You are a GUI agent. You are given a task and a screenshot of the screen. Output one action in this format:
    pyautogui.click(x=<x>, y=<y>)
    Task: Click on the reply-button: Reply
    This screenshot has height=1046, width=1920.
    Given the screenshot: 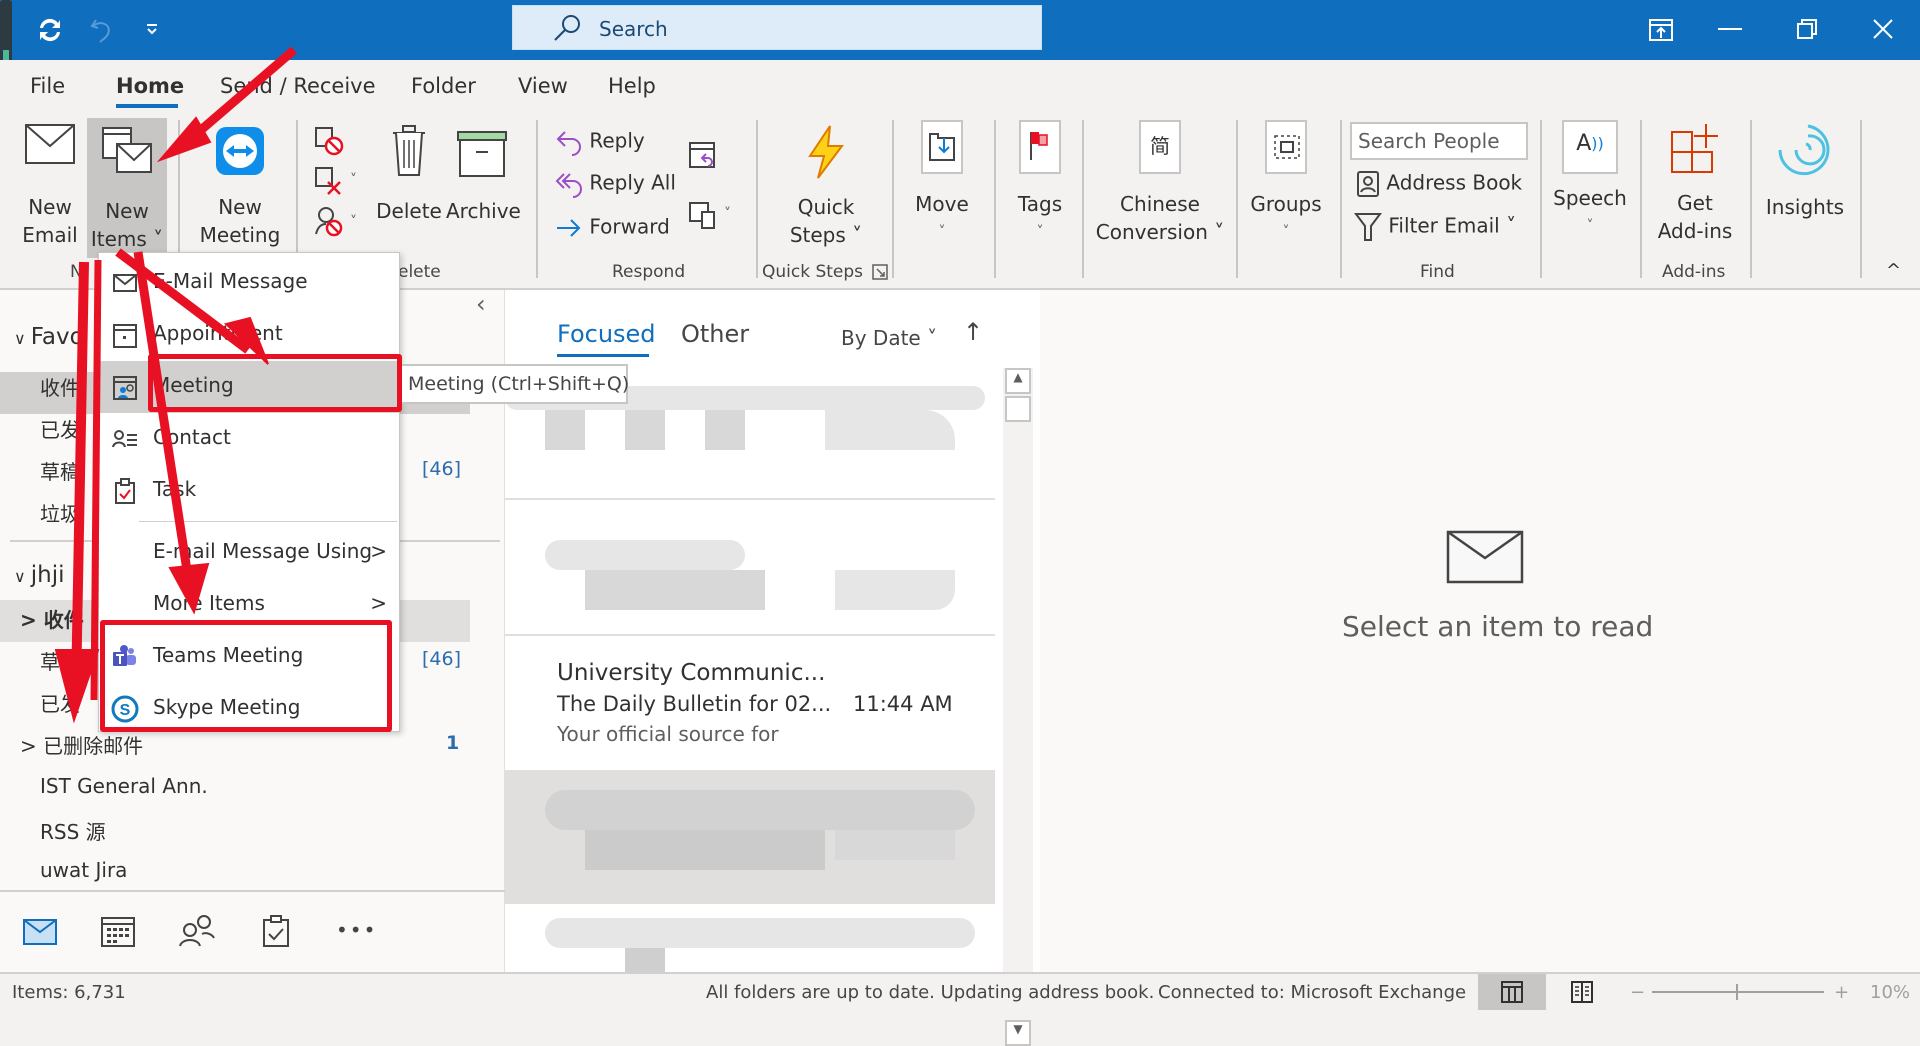 What is the action you would take?
    pyautogui.click(x=600, y=142)
    